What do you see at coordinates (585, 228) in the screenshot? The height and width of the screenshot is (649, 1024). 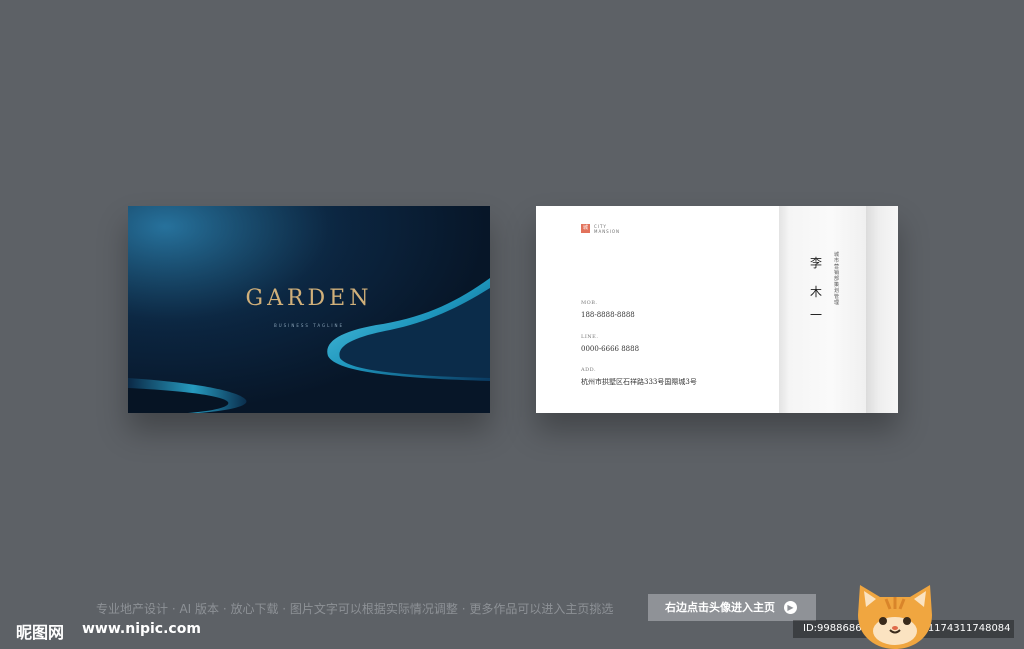 I see `company-logo-icon: 城` at bounding box center [585, 228].